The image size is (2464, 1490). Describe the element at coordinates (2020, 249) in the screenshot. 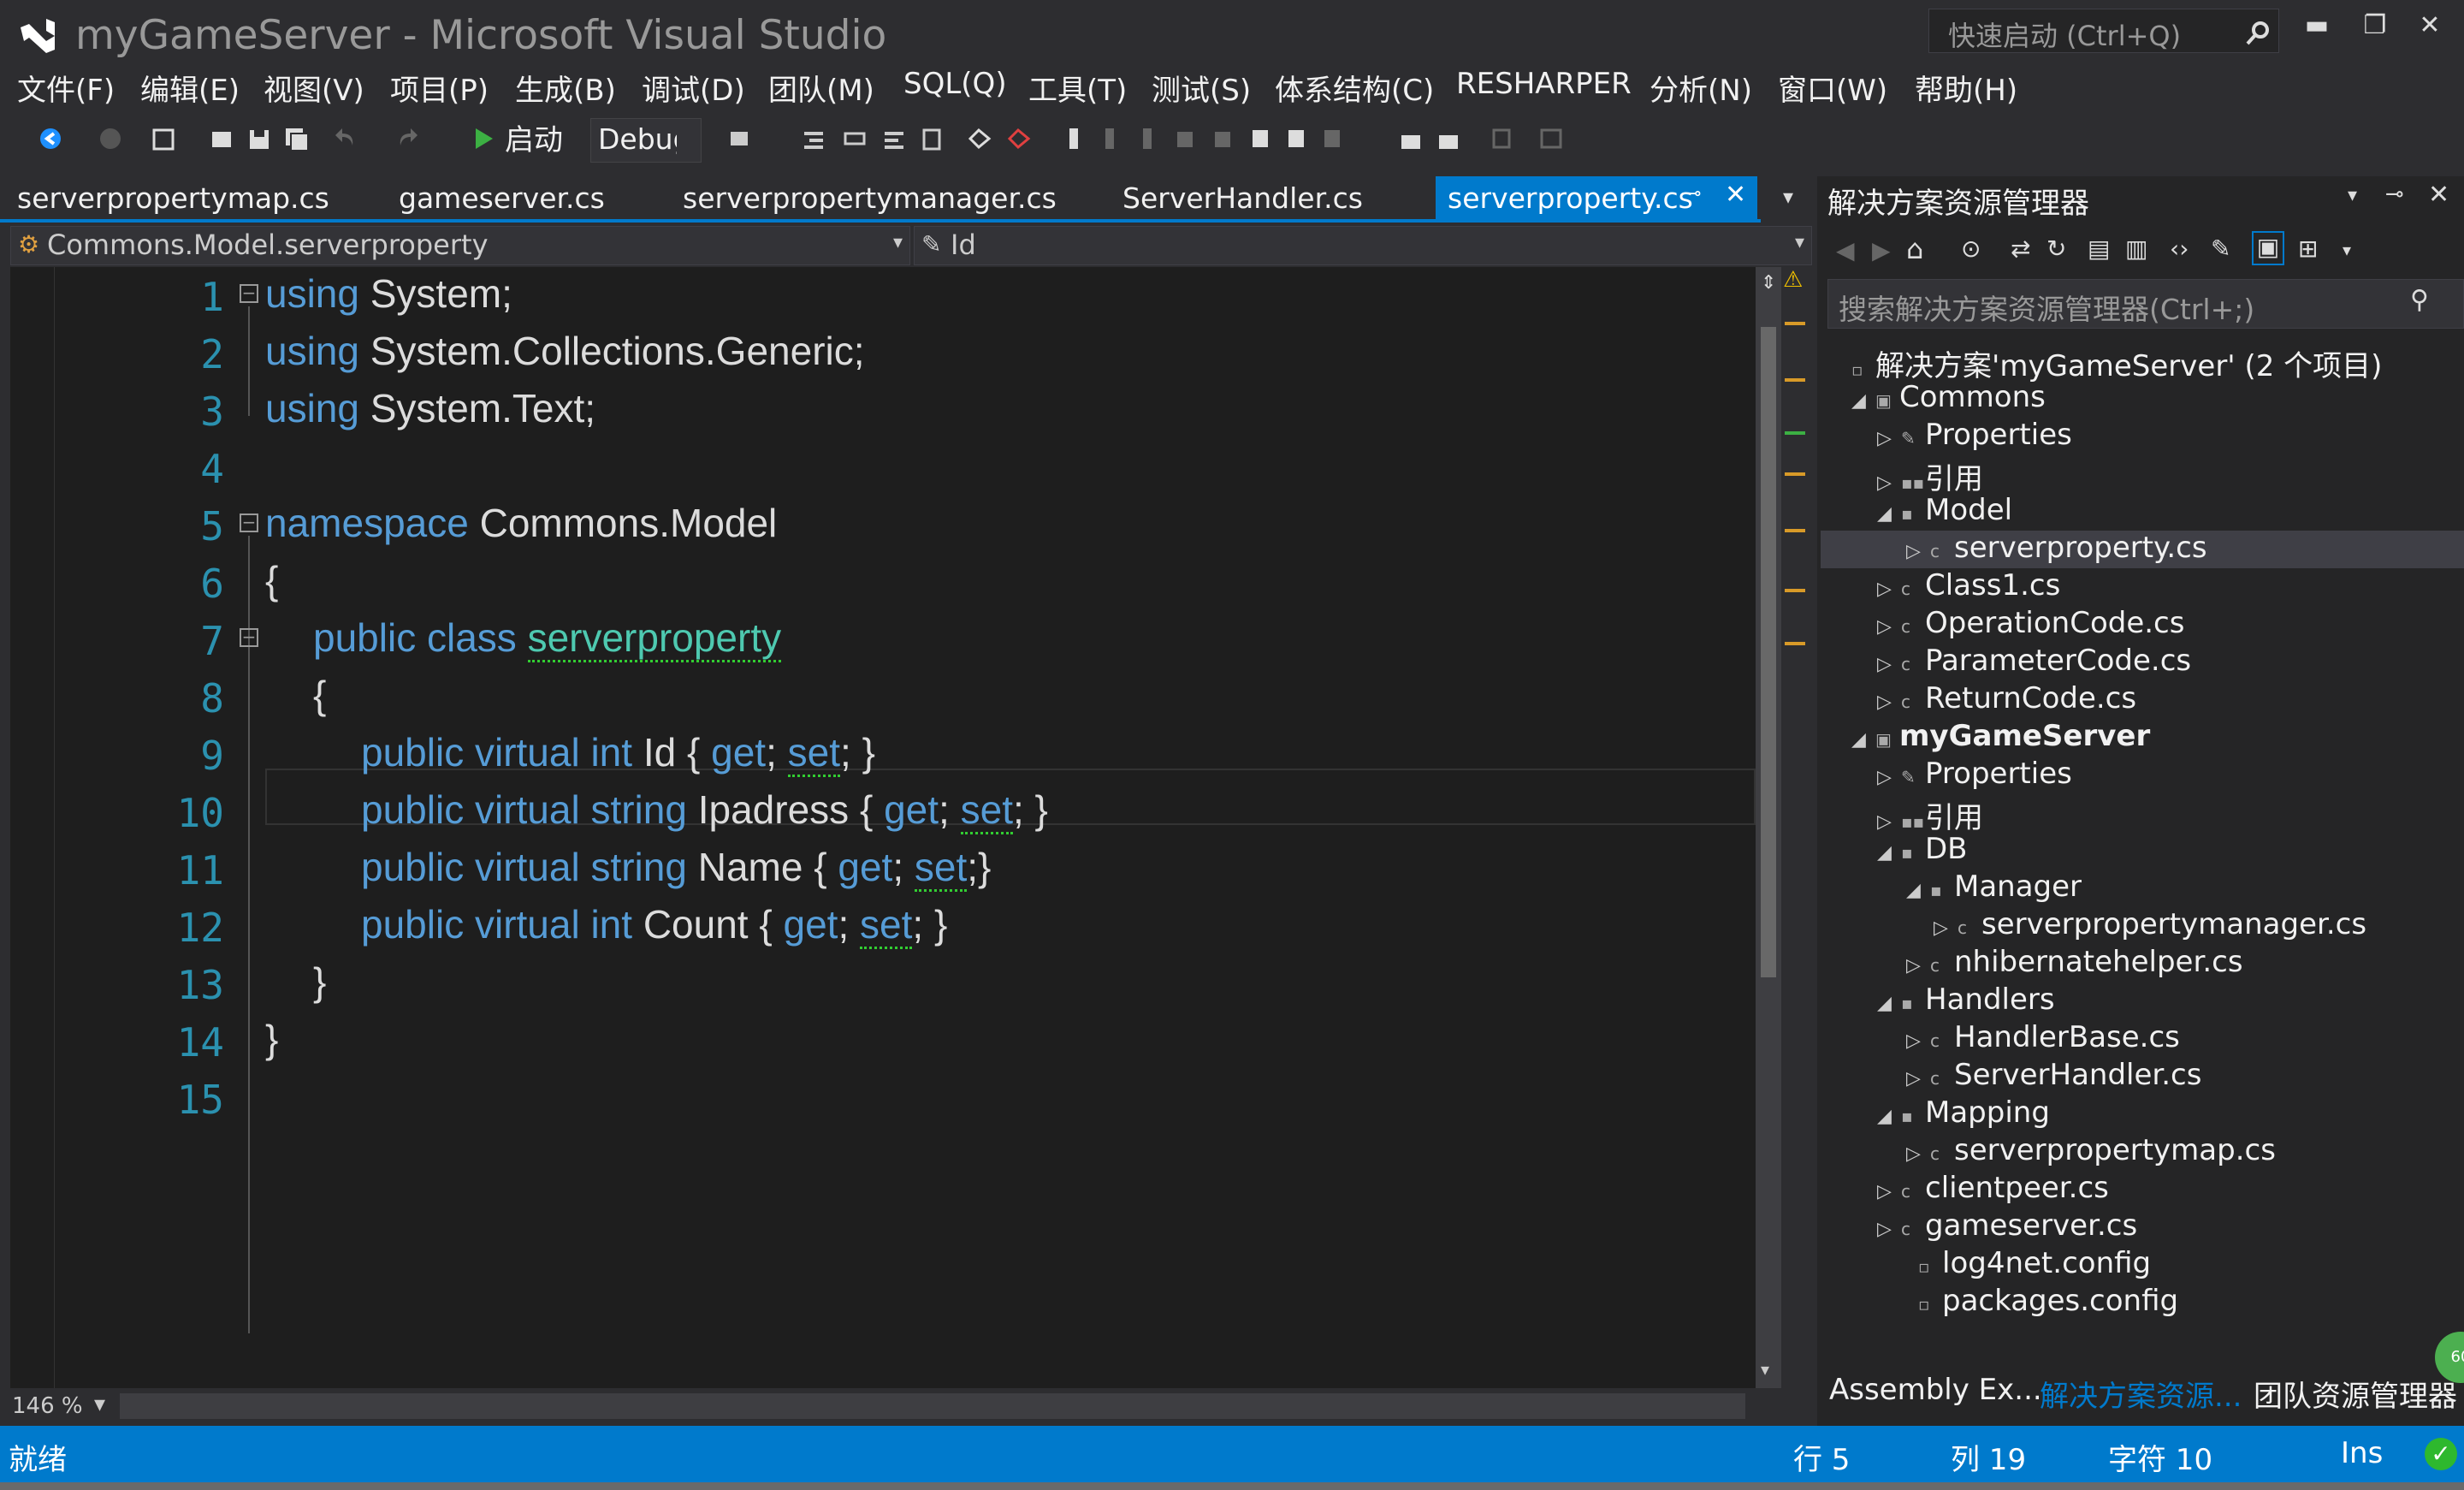

I see `sync-icon: ⇄` at that location.